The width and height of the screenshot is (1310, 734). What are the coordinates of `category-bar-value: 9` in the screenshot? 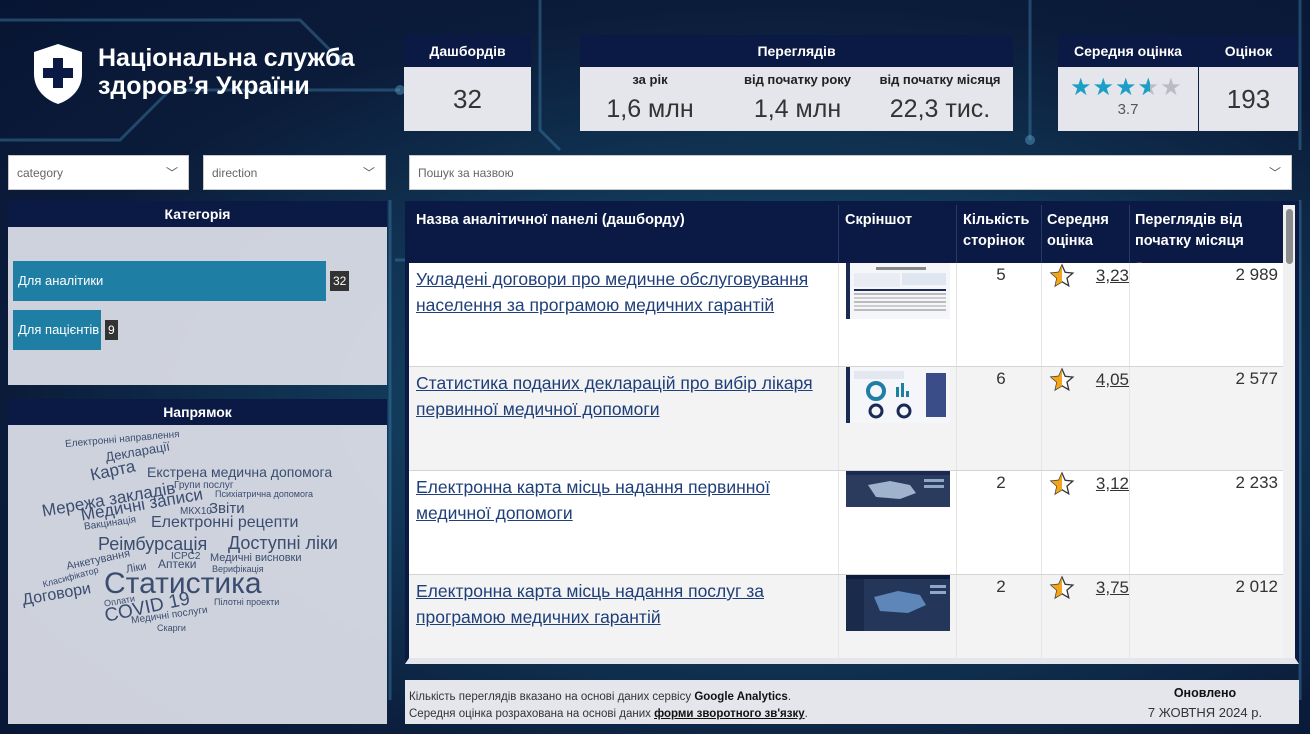 It's located at (111, 330).